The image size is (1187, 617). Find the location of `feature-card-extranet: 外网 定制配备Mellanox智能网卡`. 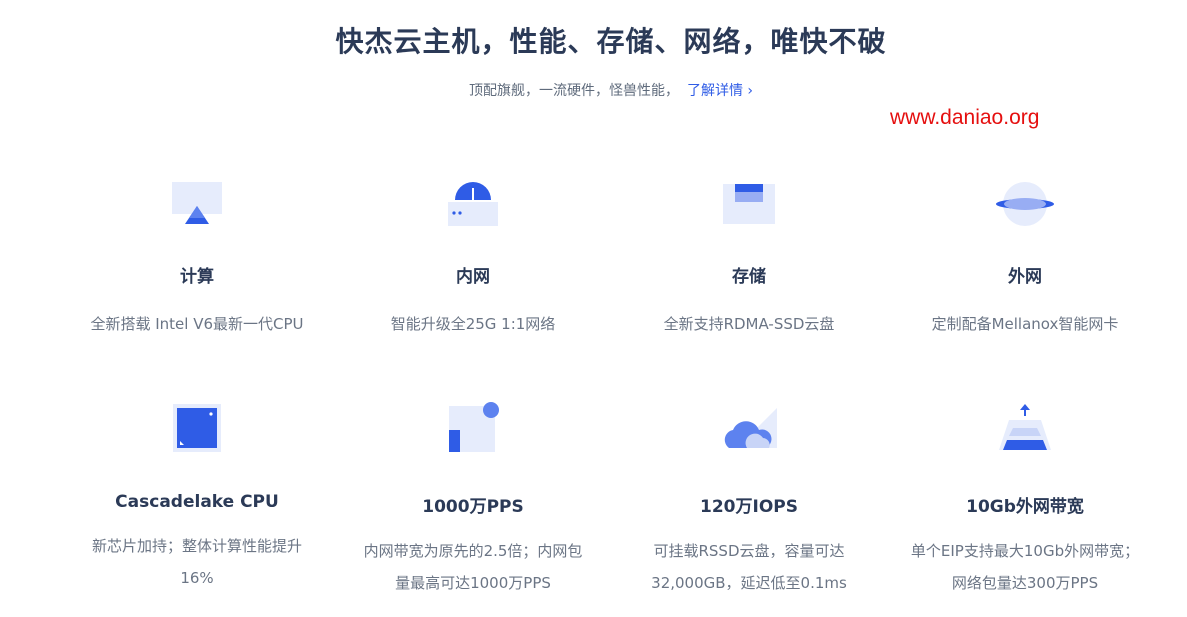

feature-card-extranet: 外网 定制配备Mellanox智能网卡 is located at coordinates (1025, 258).